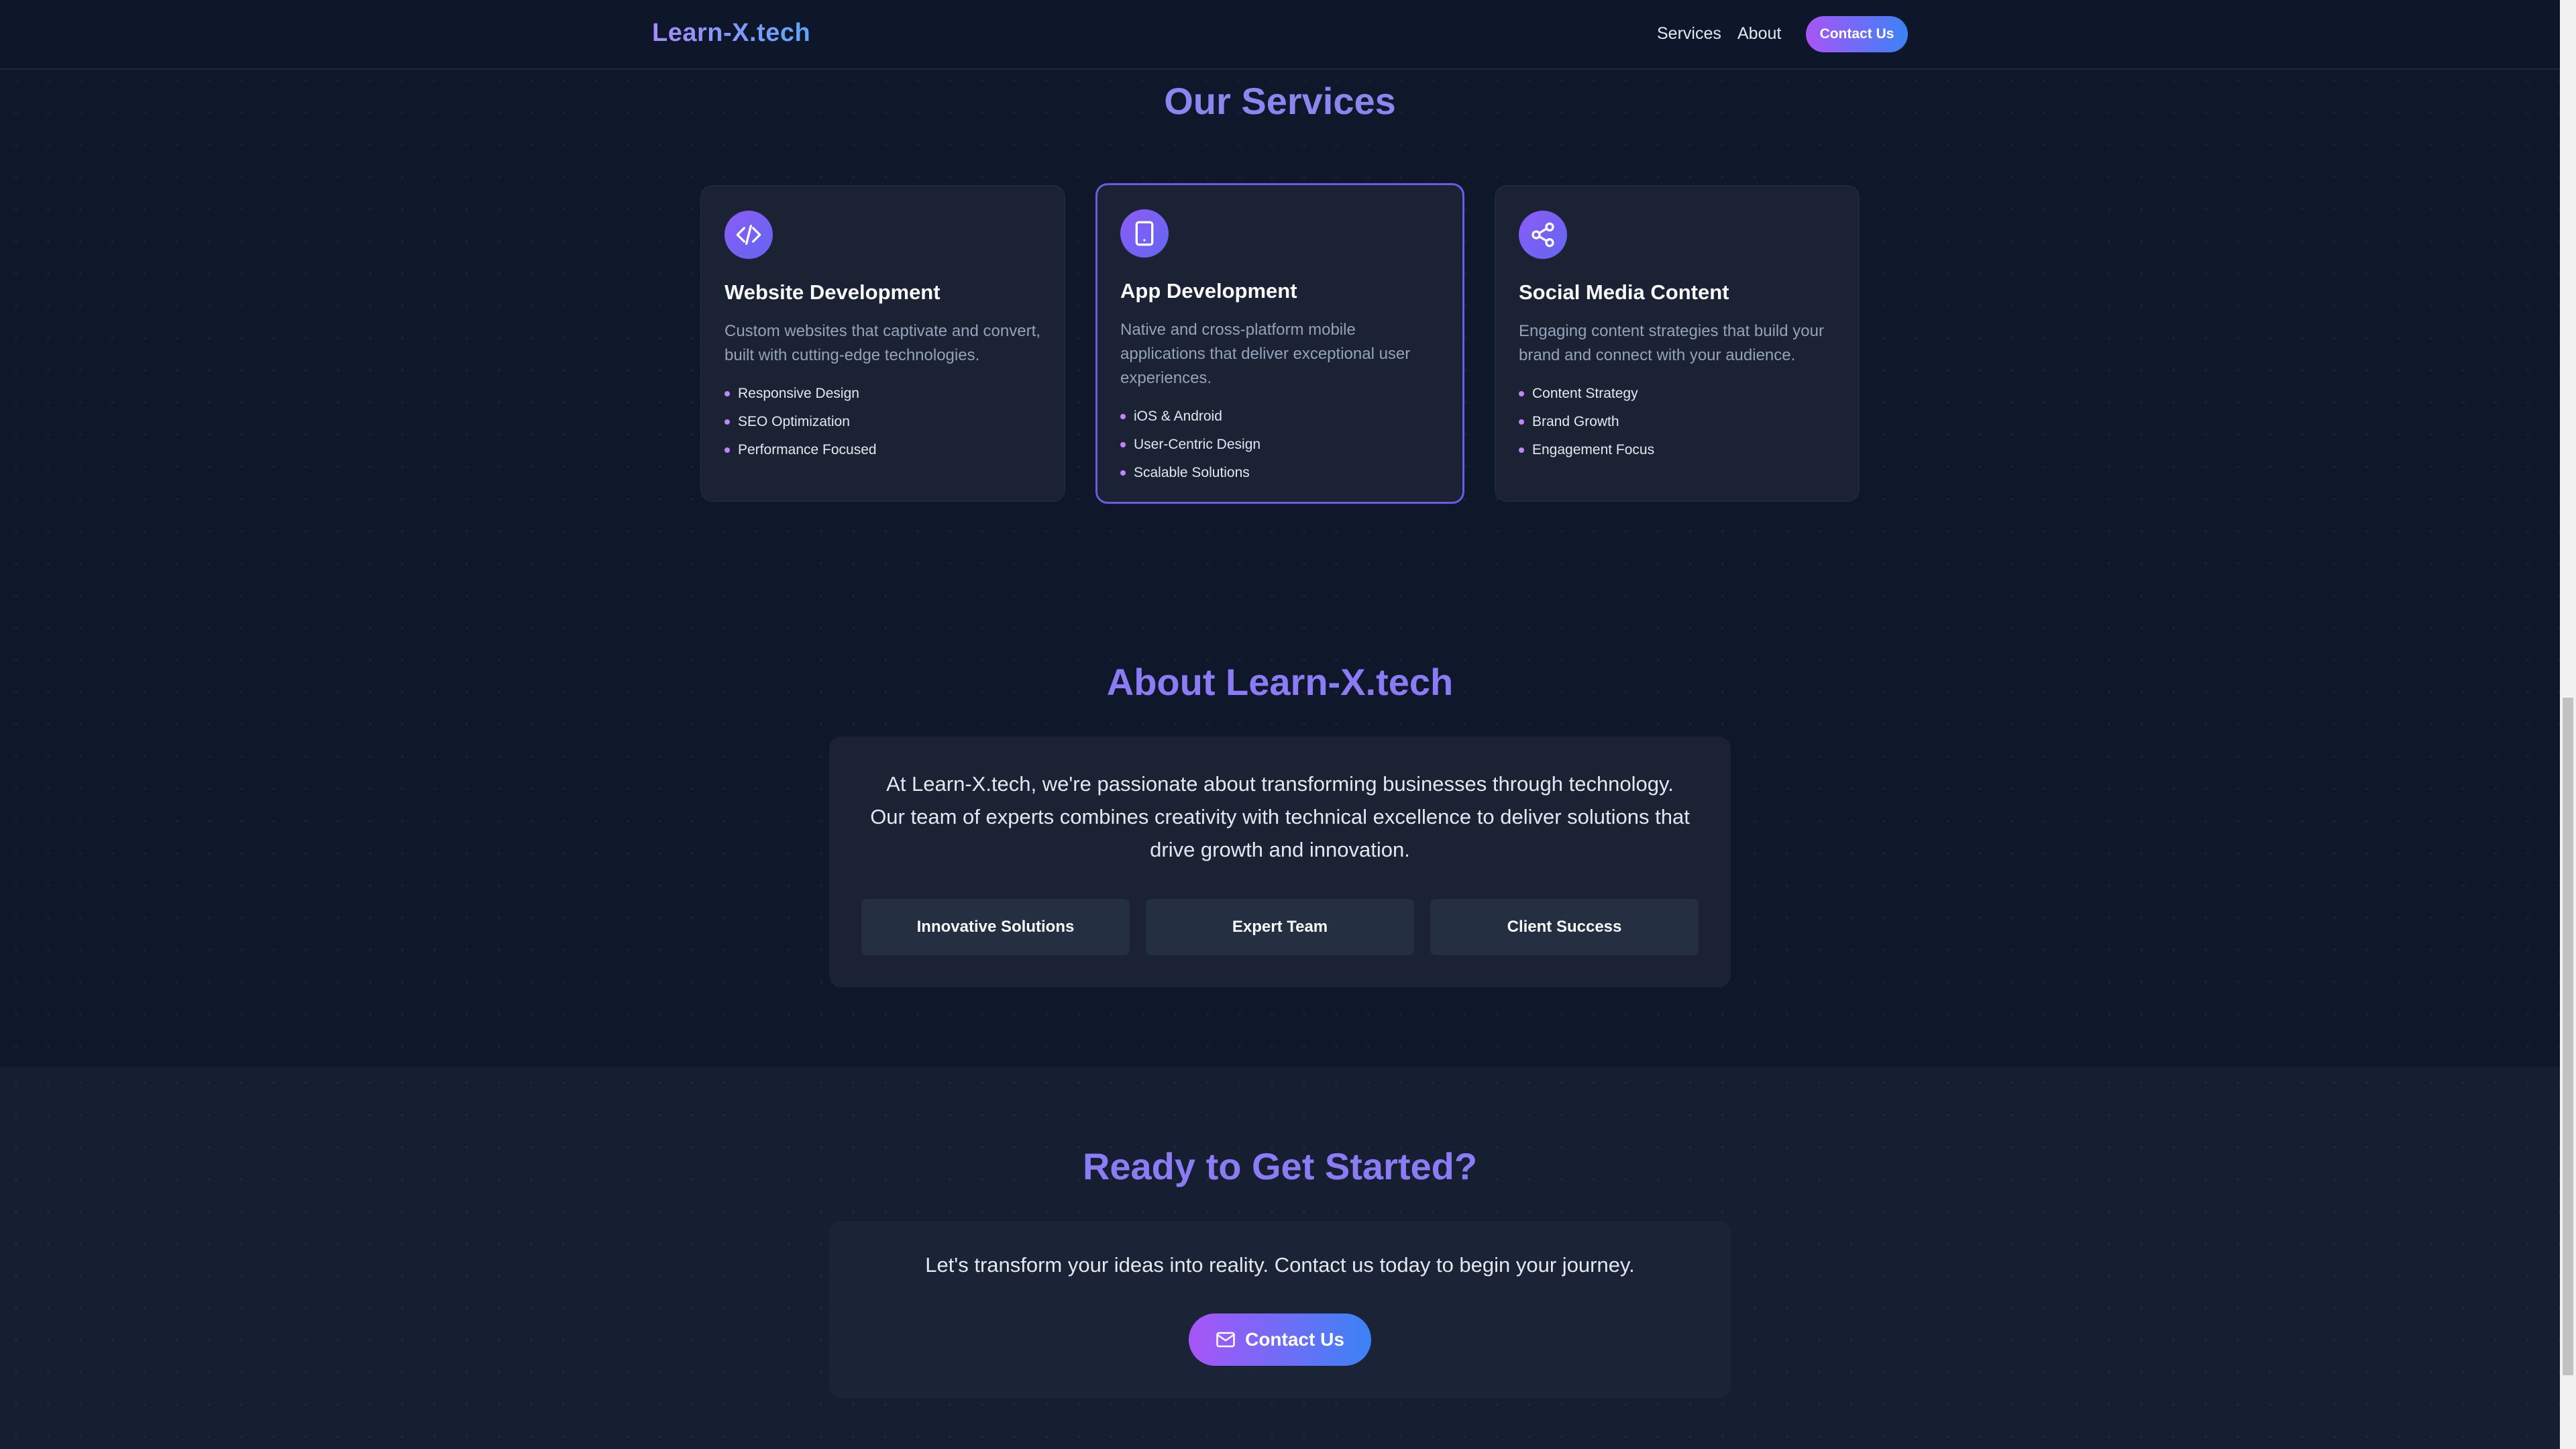 Image resolution: width=2576 pixels, height=1449 pixels. Describe the element at coordinates (1759, 34) in the screenshot. I see `nav-link-about: About` at that location.